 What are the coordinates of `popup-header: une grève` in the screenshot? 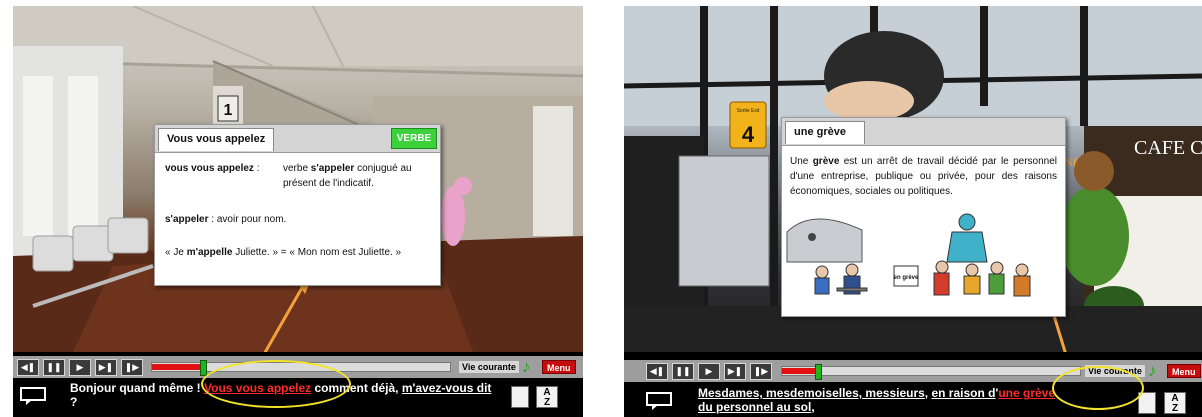 It's located at (923, 132).